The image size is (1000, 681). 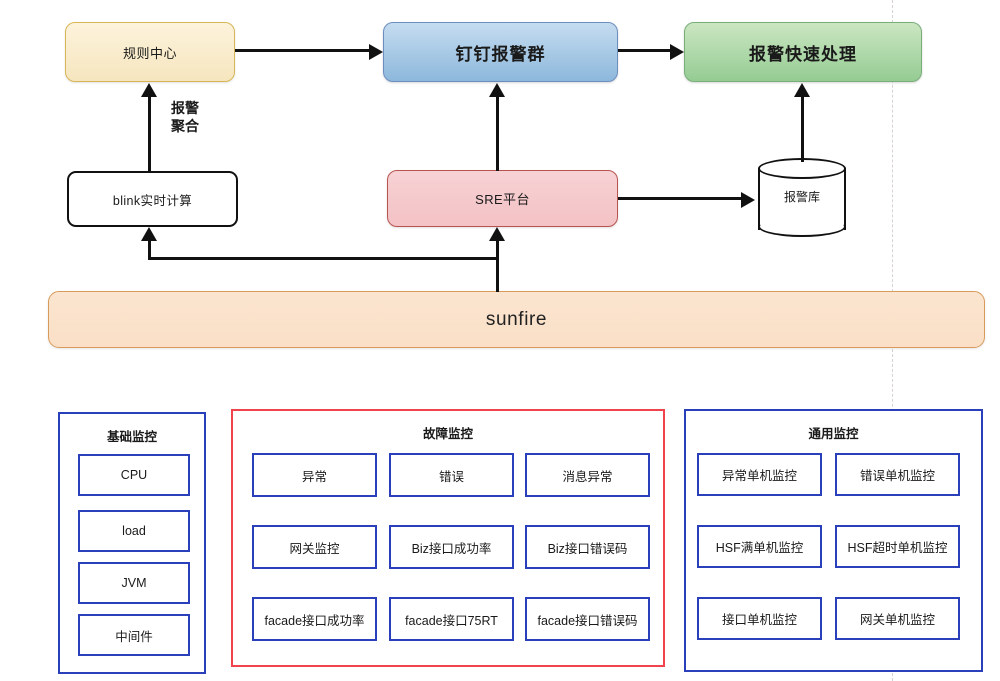 I want to click on chip-common-2-label: HSF满单机监控, so click(x=759, y=548).